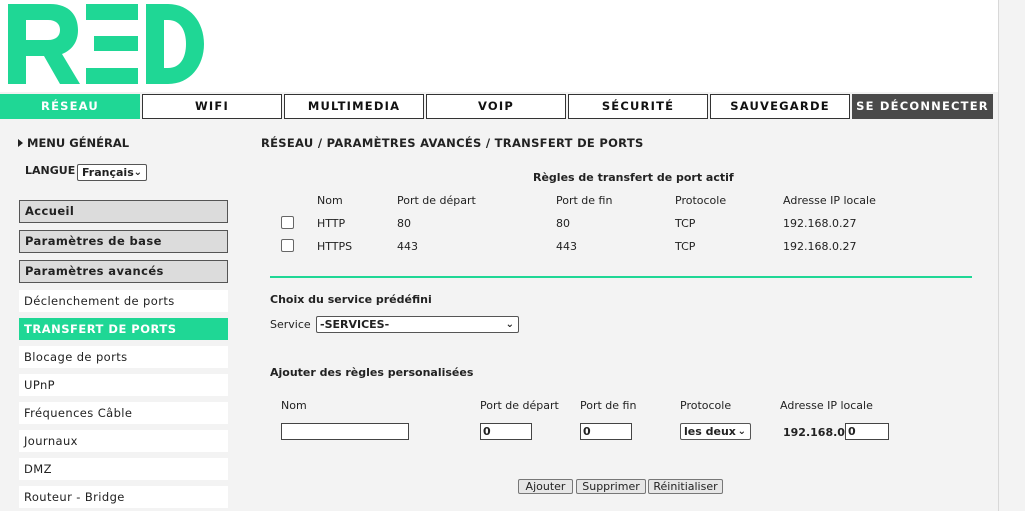 The width and height of the screenshot is (1025, 511). What do you see at coordinates (826, 405) in the screenshot?
I see `custom-header-ip: Adresse IP locale` at bounding box center [826, 405].